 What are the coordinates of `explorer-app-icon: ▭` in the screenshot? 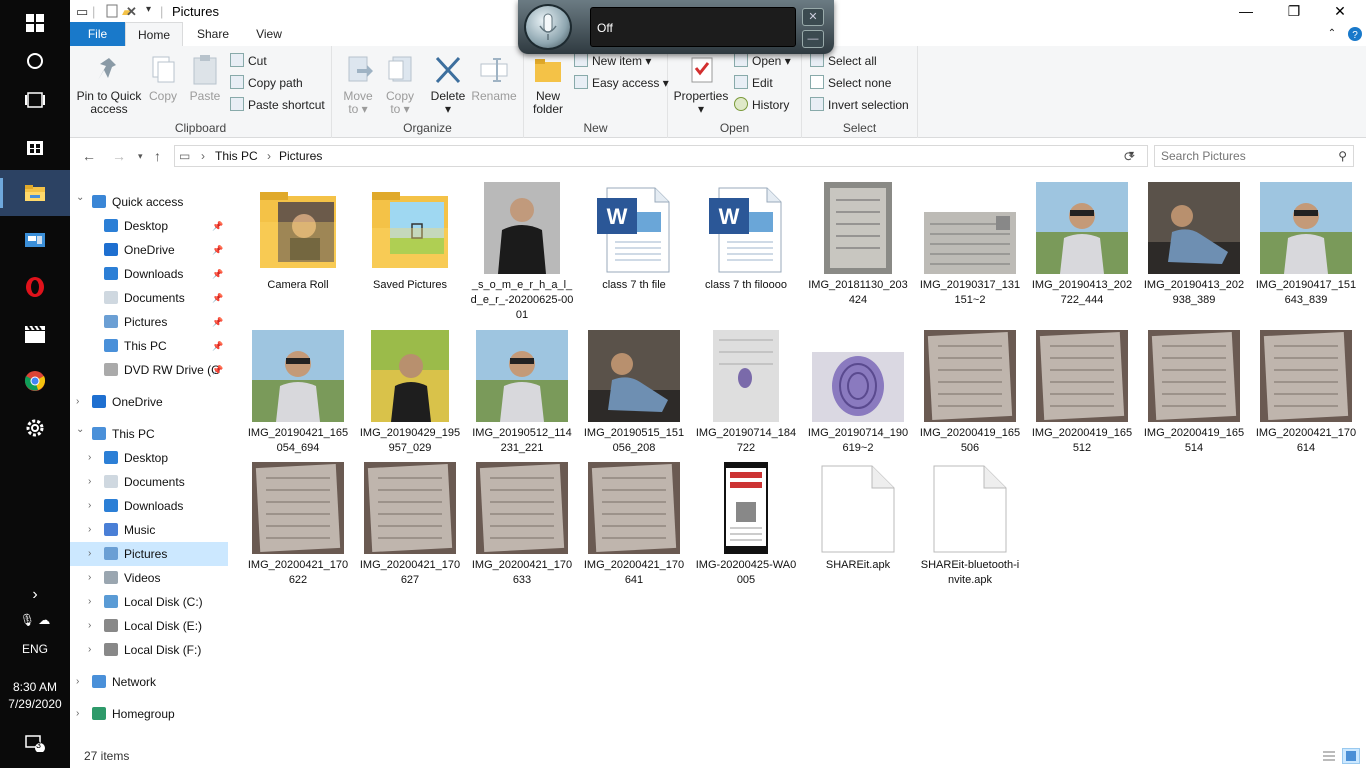 It's located at (82, 12).